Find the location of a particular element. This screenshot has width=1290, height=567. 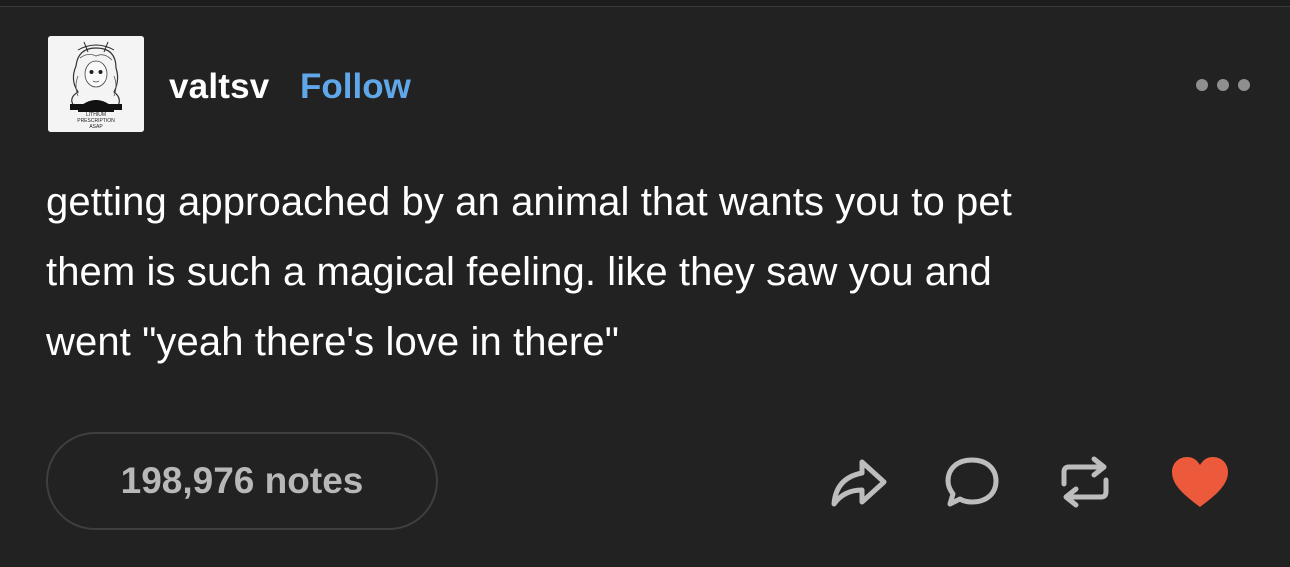

avatar: LITHIUM PRESCRIPTION ASAP is located at coordinates (96, 84).